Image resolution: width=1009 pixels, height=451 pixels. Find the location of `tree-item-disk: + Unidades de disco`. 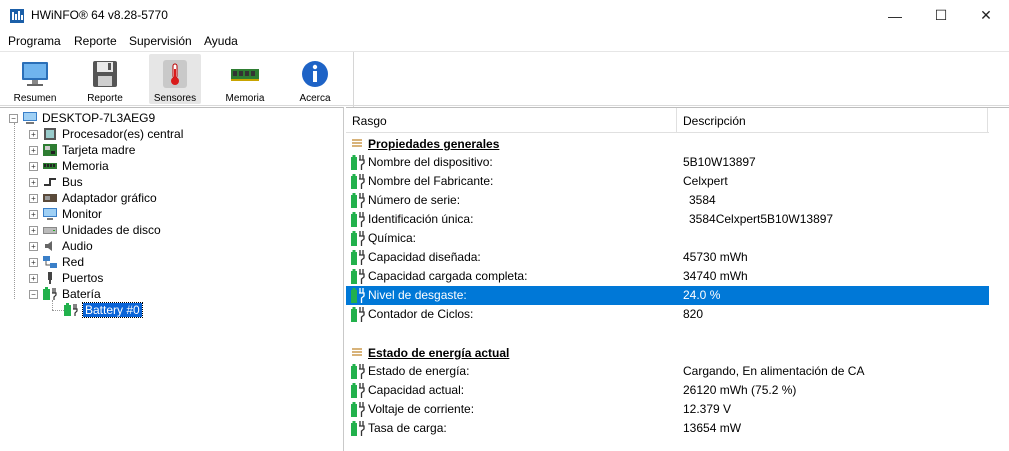

tree-item-disk: + Unidades de disco is located at coordinates (95, 230).